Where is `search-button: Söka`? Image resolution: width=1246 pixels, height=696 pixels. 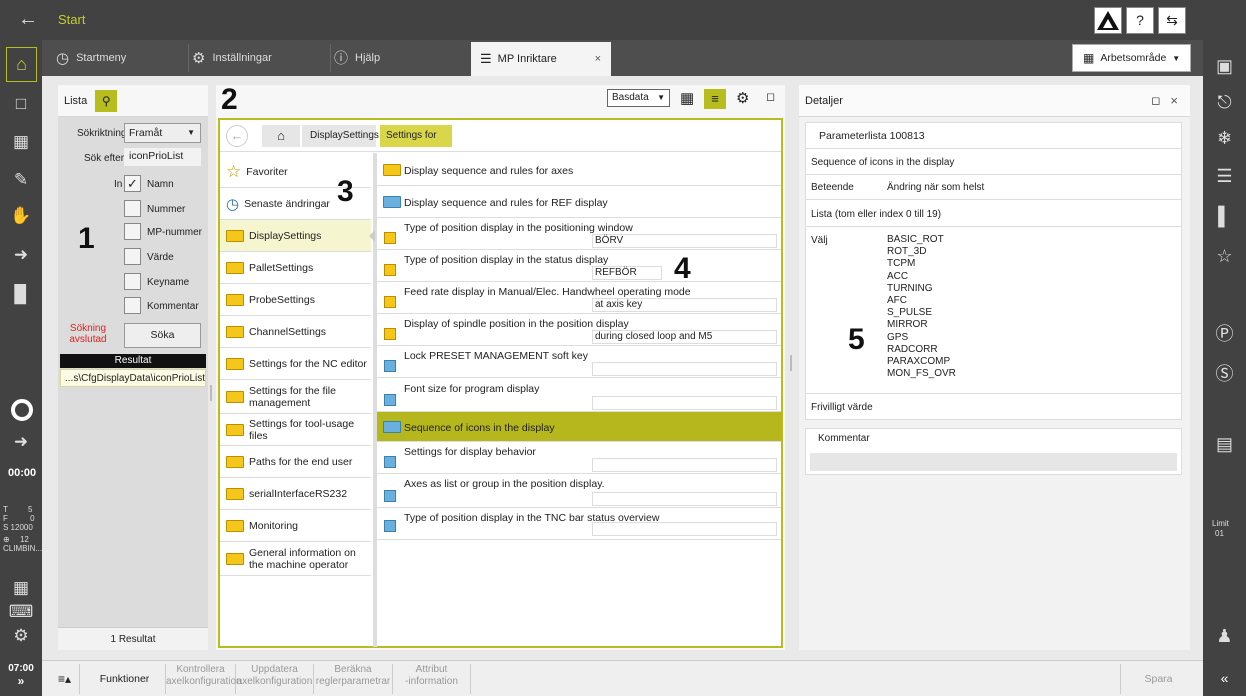 search-button: Söka is located at coordinates (162, 335).